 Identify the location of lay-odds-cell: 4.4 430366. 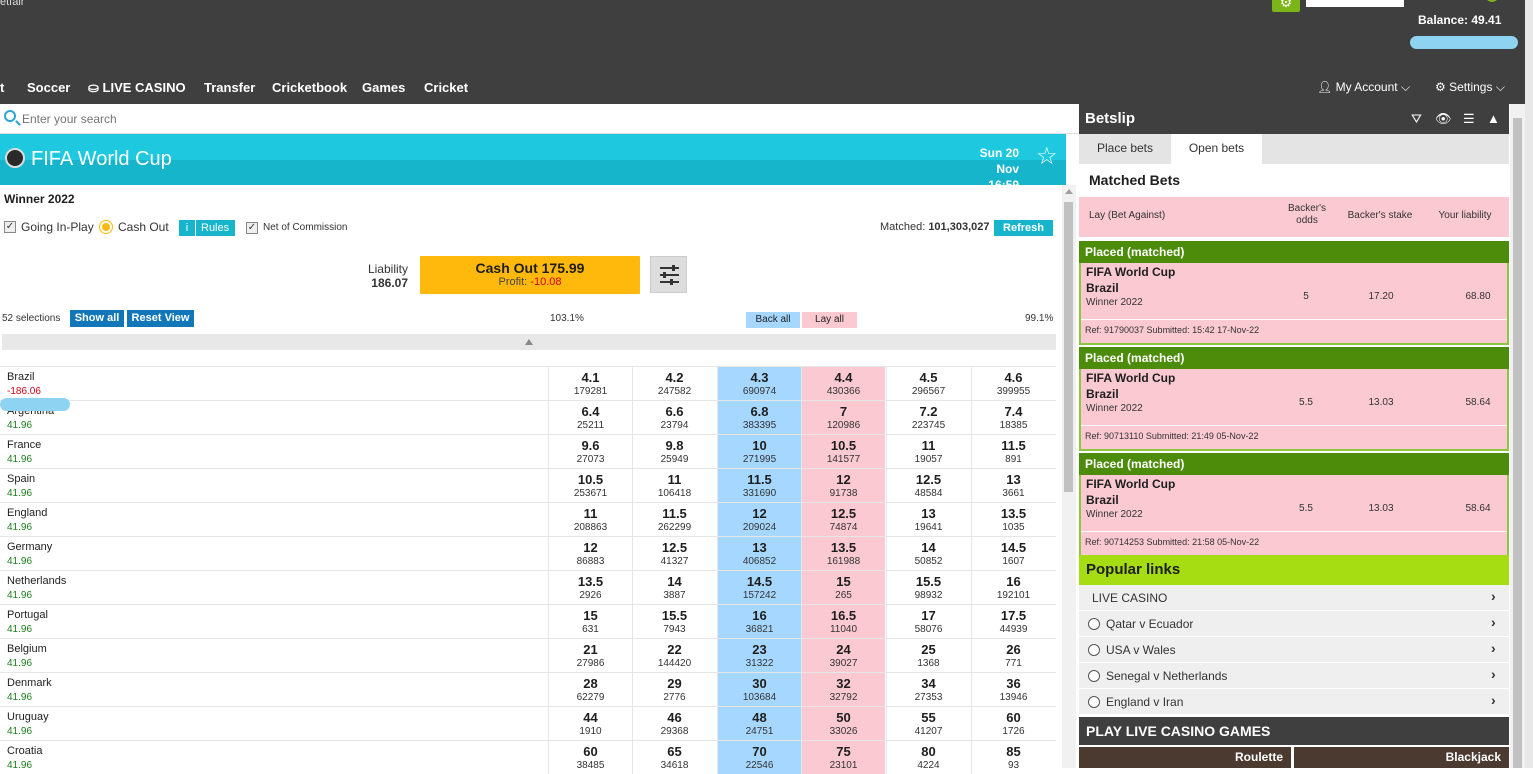
(843, 383).